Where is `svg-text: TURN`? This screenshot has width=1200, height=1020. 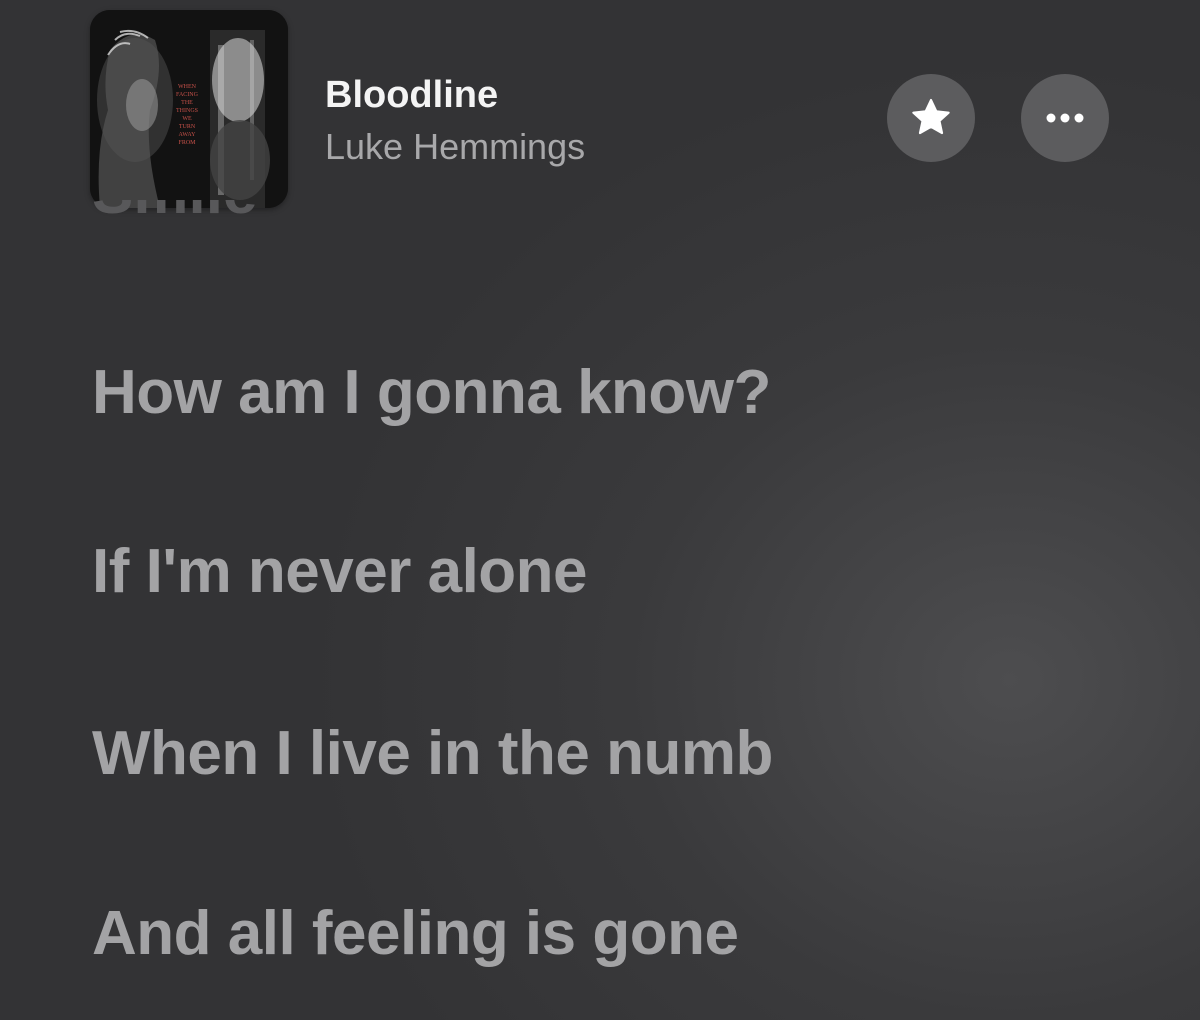
svg-text: TURN is located at coordinates (187, 127).